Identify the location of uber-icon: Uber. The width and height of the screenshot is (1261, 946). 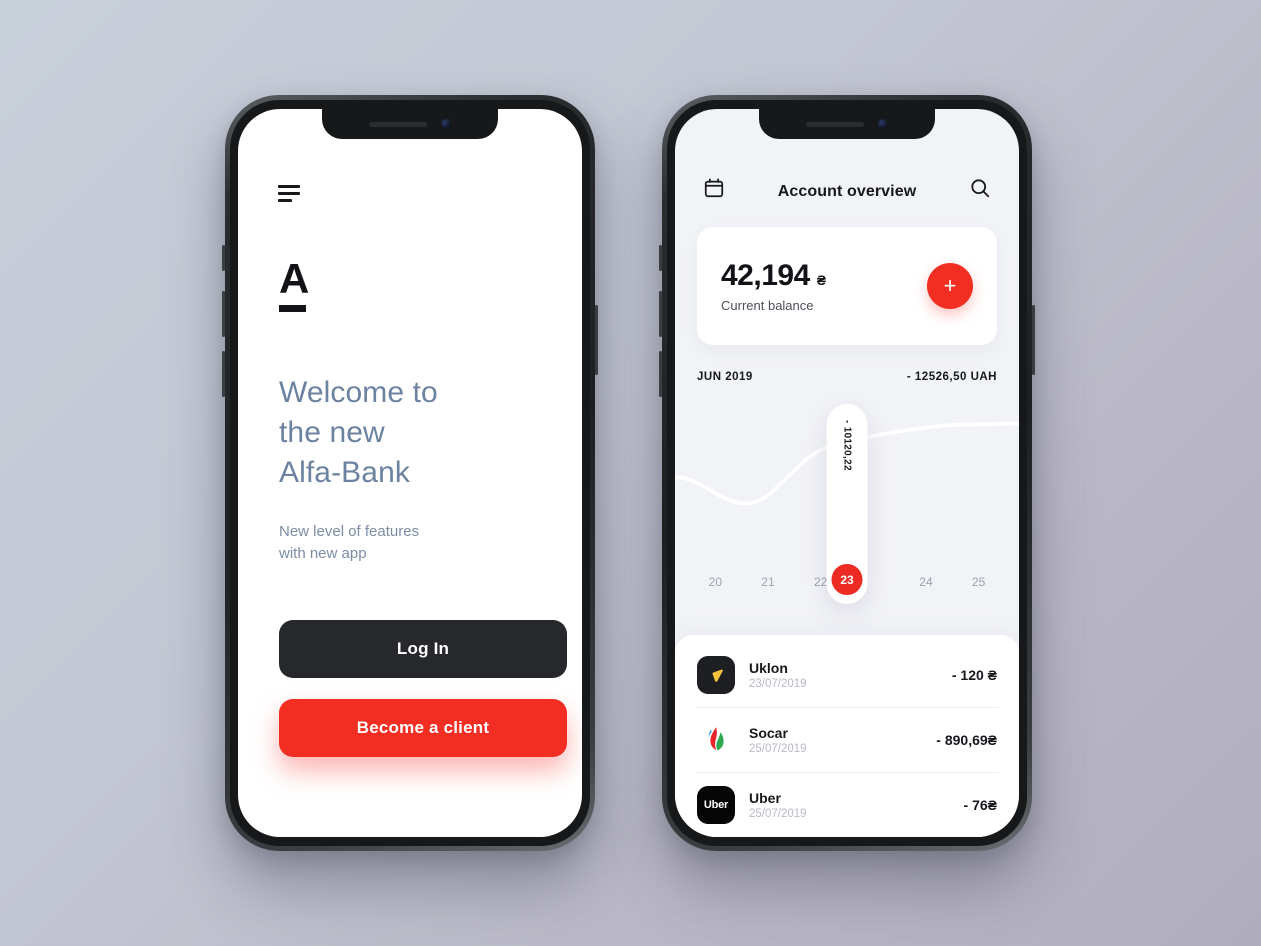
(716, 805).